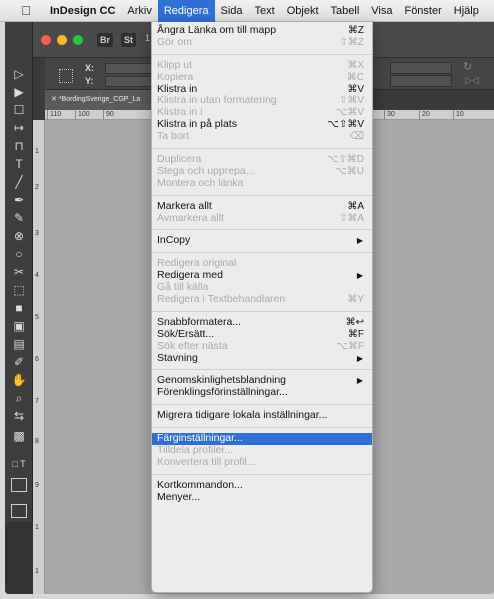 Image resolution: width=494 pixels, height=599 pixels. I want to click on bridge-button: Br, so click(105, 40).